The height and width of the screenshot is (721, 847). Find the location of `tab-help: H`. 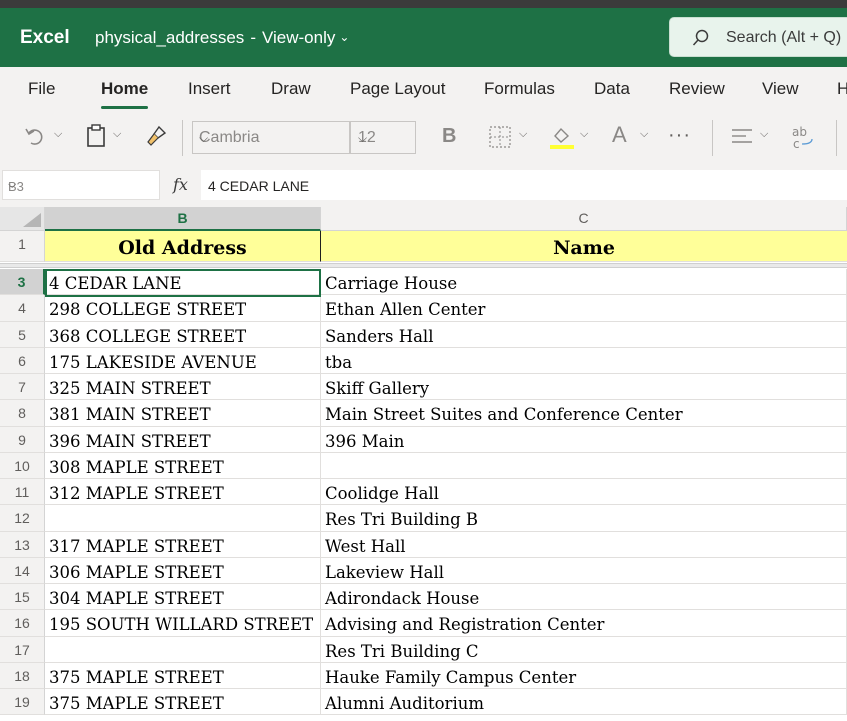

tab-help: H is located at coordinates (842, 89).